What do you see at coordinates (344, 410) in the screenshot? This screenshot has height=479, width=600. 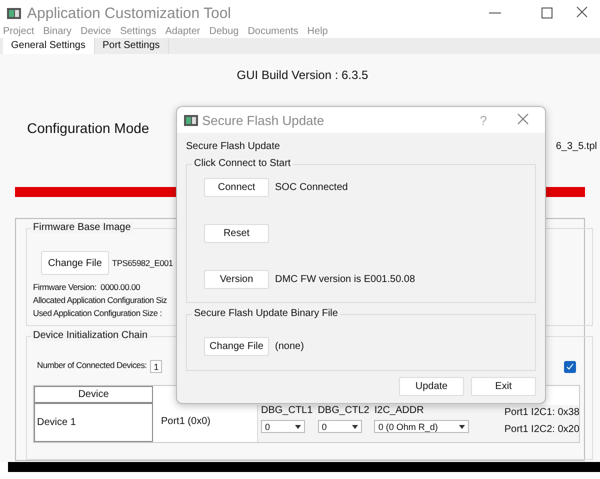 I see `register-label: DBG_CTL2` at bounding box center [344, 410].